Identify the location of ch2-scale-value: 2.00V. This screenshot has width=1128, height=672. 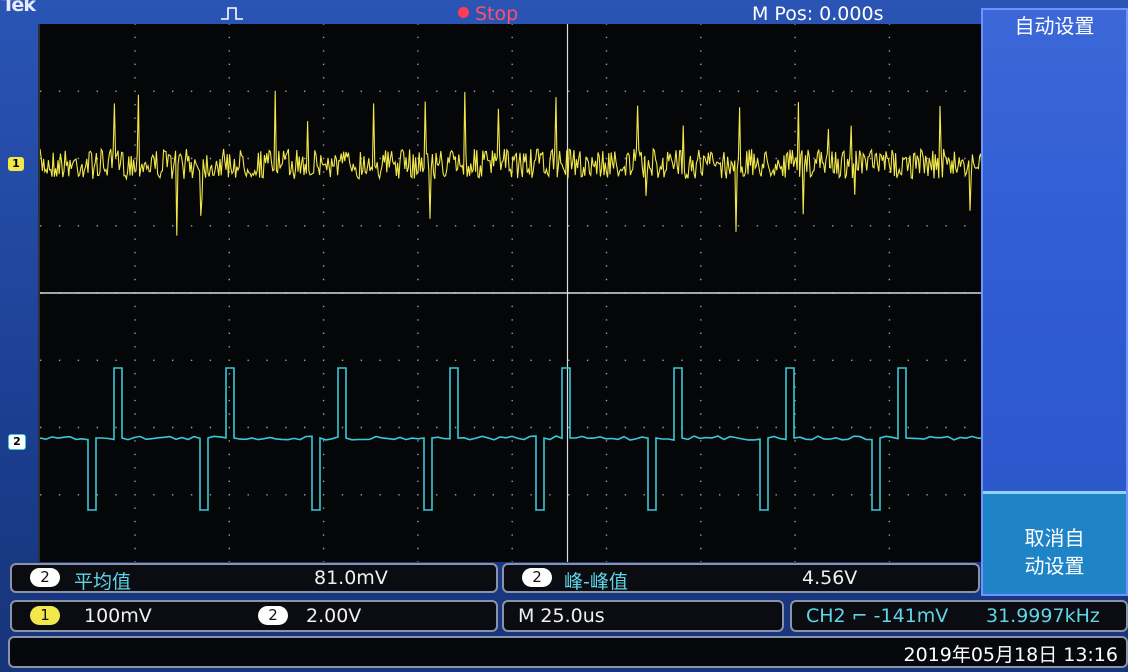
(334, 616).